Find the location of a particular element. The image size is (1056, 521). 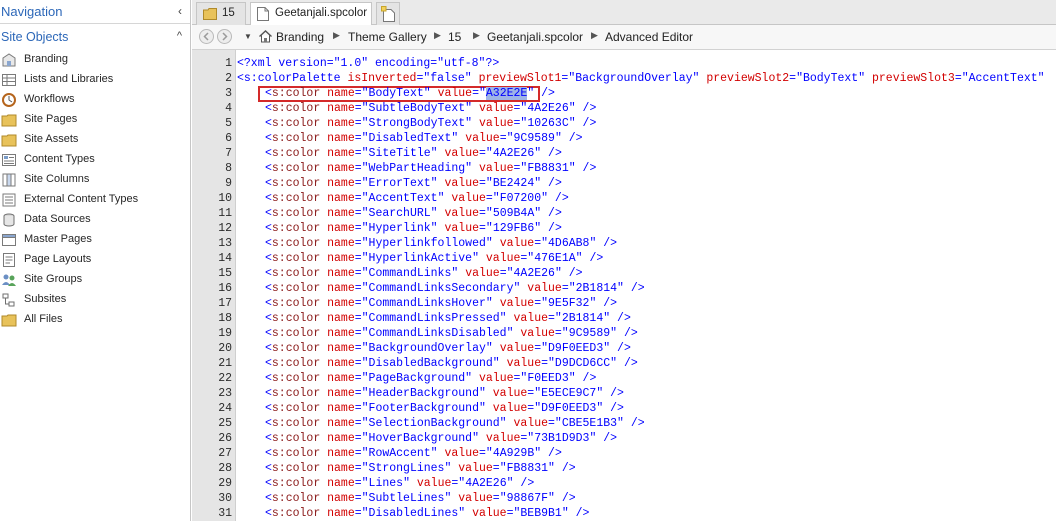

attribute-value: "AccentText" is located at coordinates (1003, 78).